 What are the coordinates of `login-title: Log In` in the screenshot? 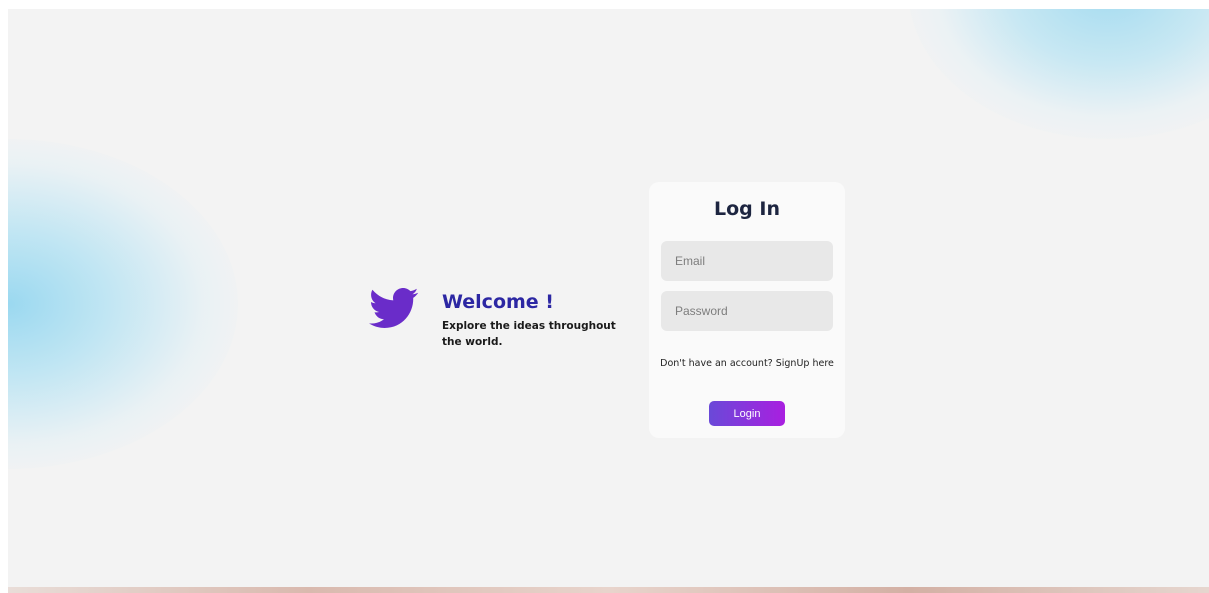 It's located at (747, 209).